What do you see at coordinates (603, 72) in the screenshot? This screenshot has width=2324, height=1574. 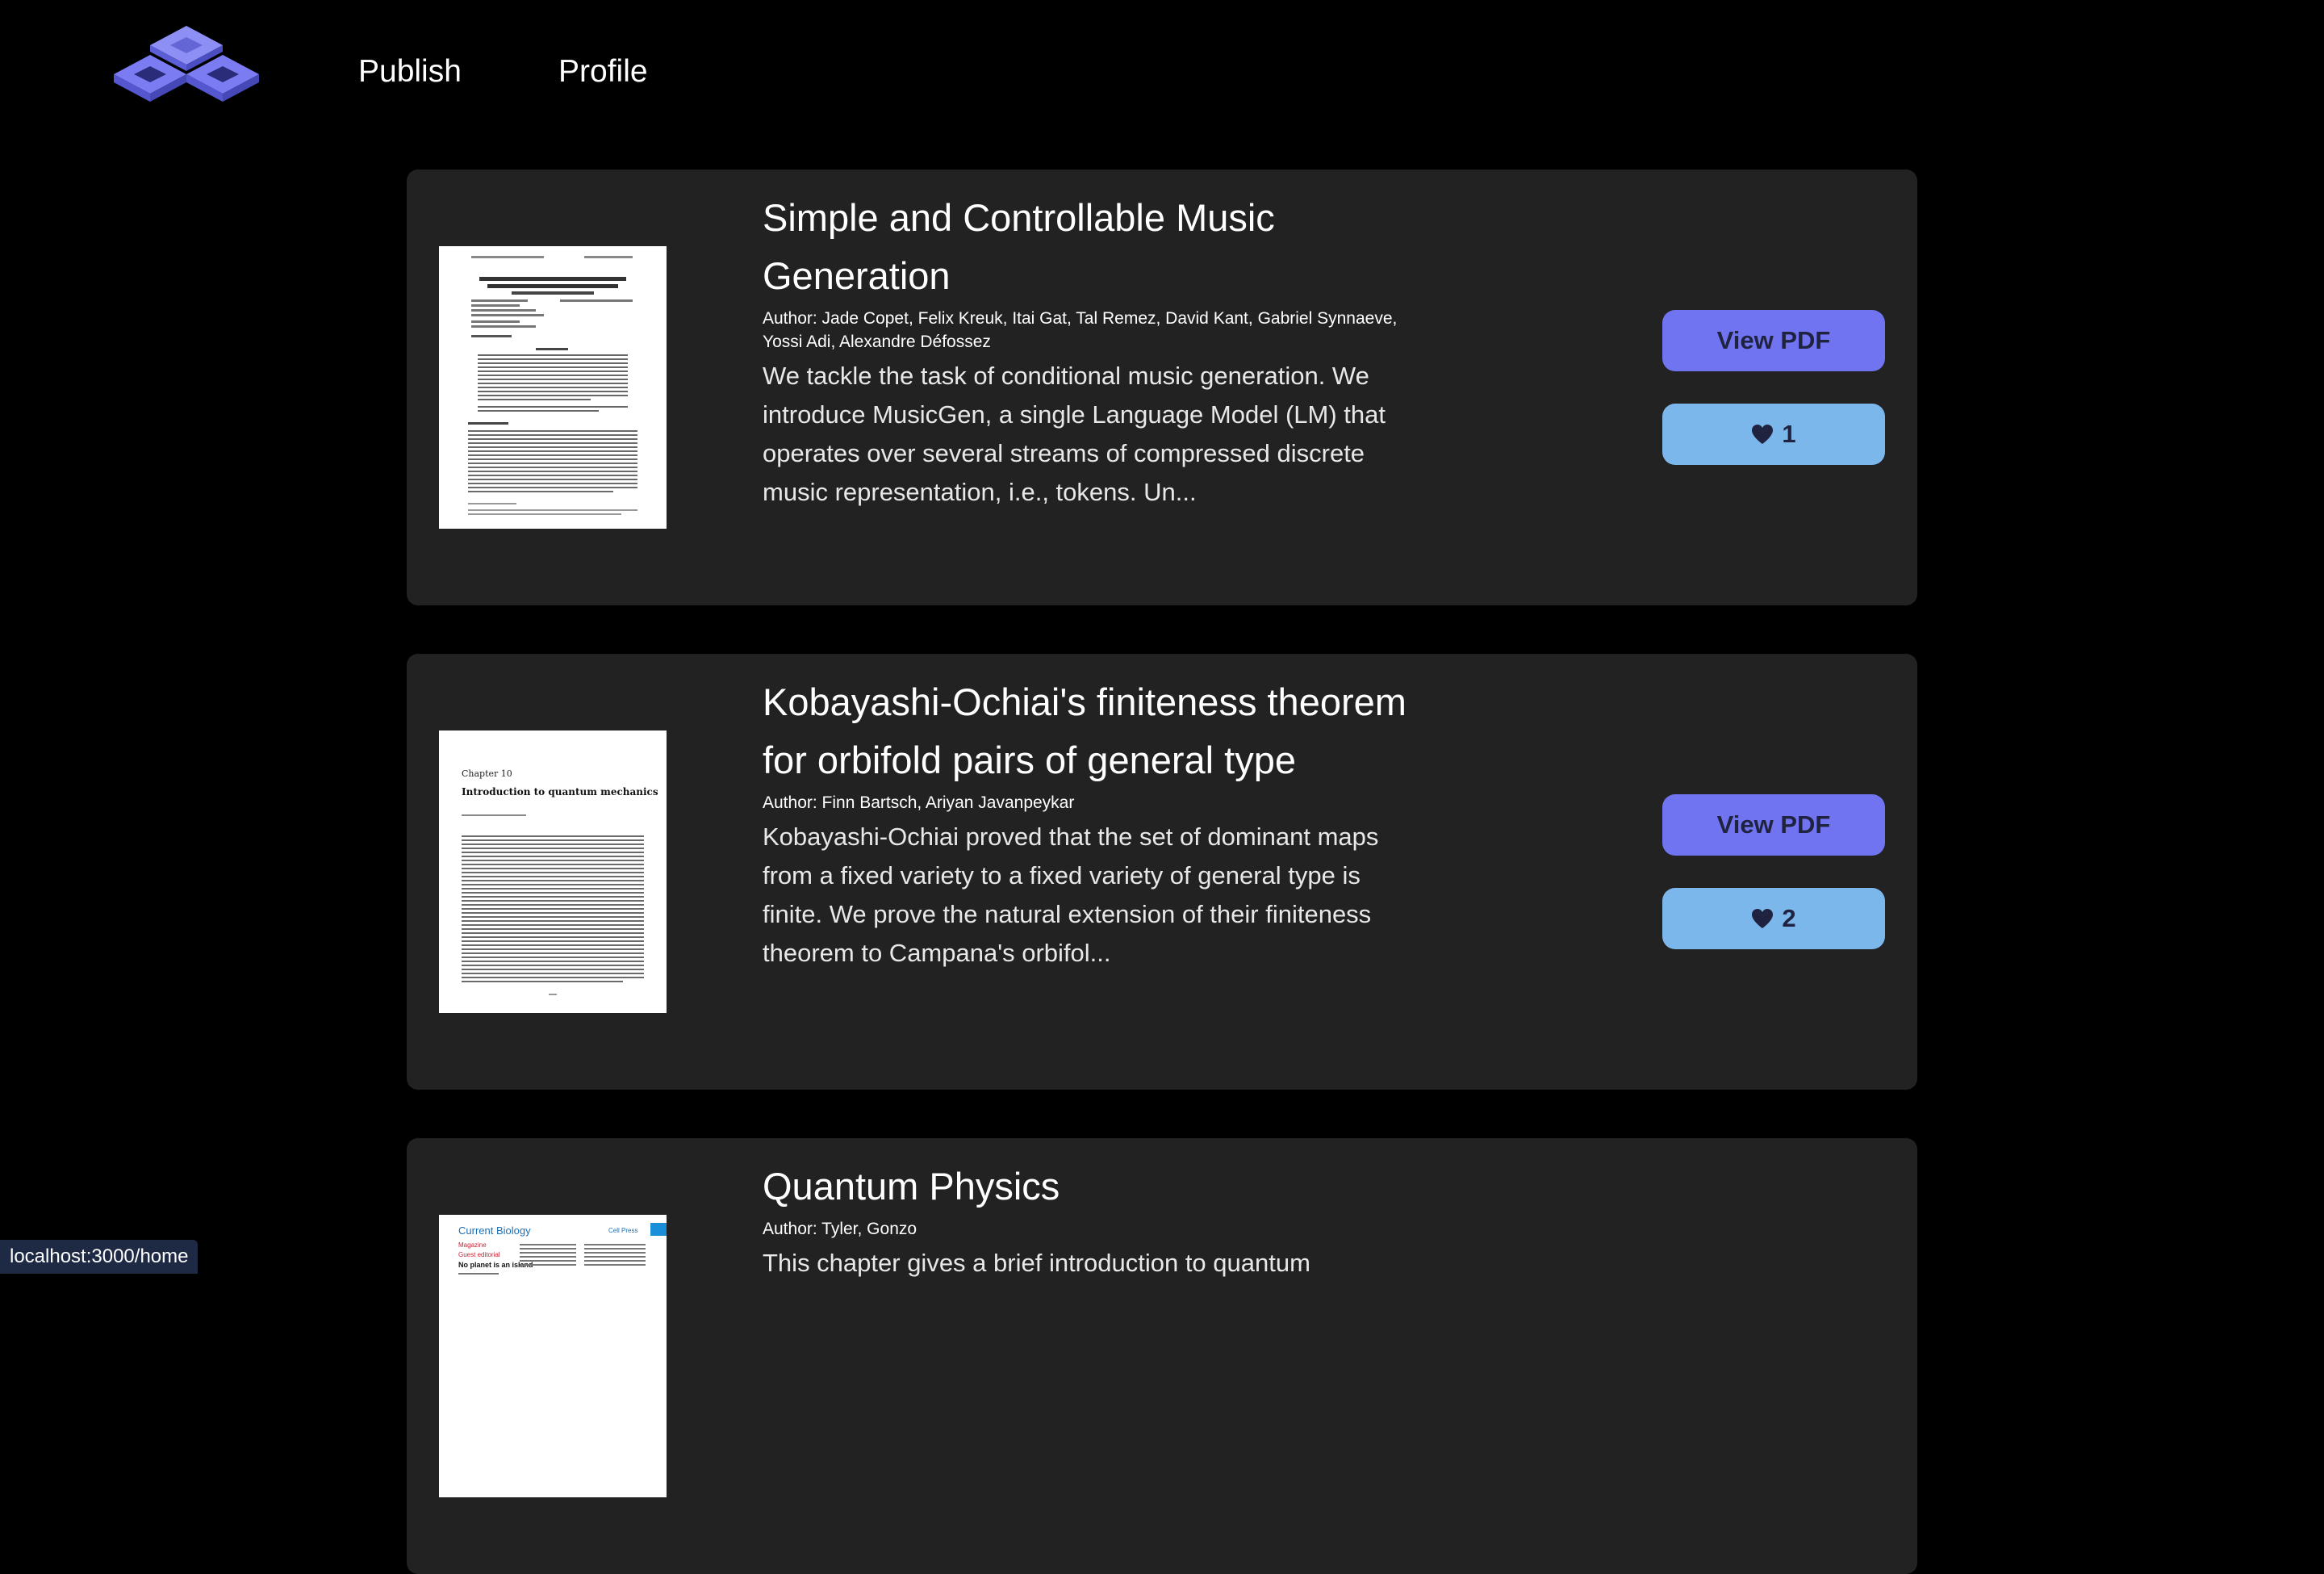 I see `nav-link-profile: Profile` at bounding box center [603, 72].